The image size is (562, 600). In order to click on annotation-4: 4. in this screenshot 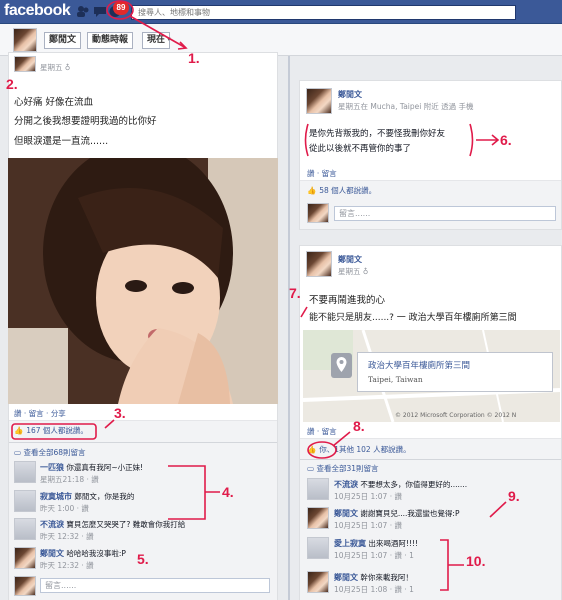, I will do `click(228, 492)`.